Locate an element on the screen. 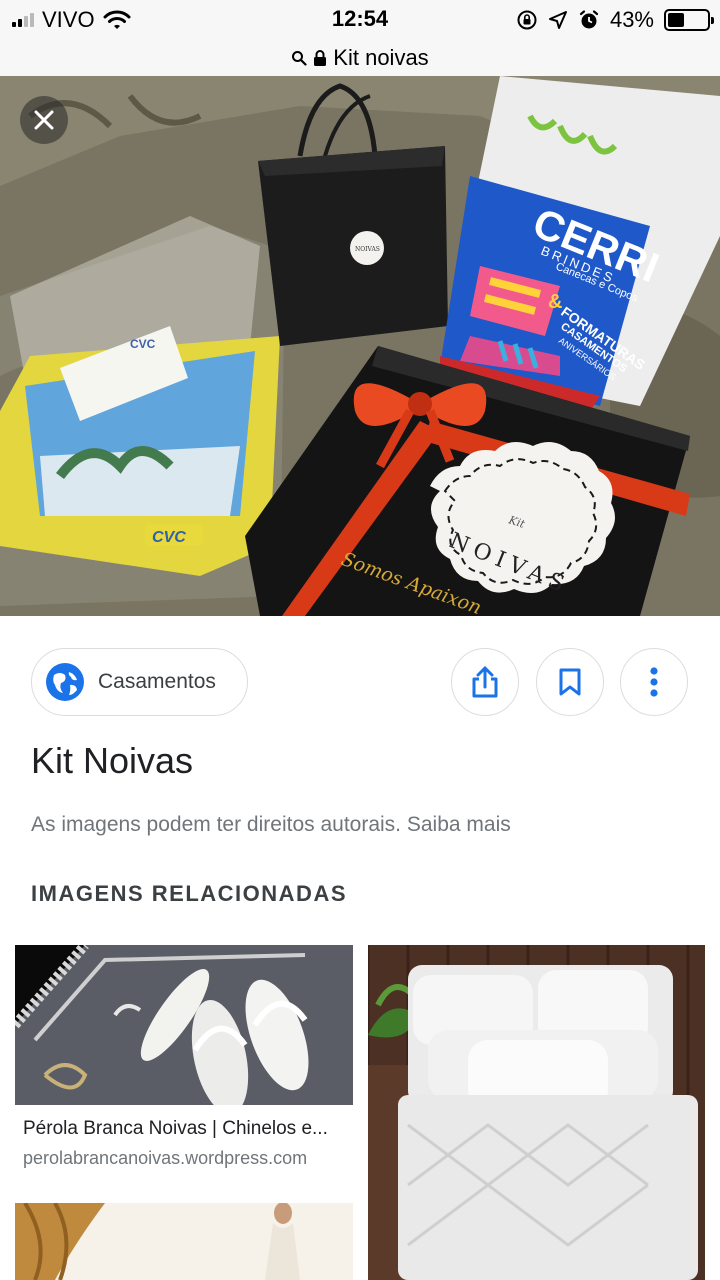  more-options-button is located at coordinates (654, 682).